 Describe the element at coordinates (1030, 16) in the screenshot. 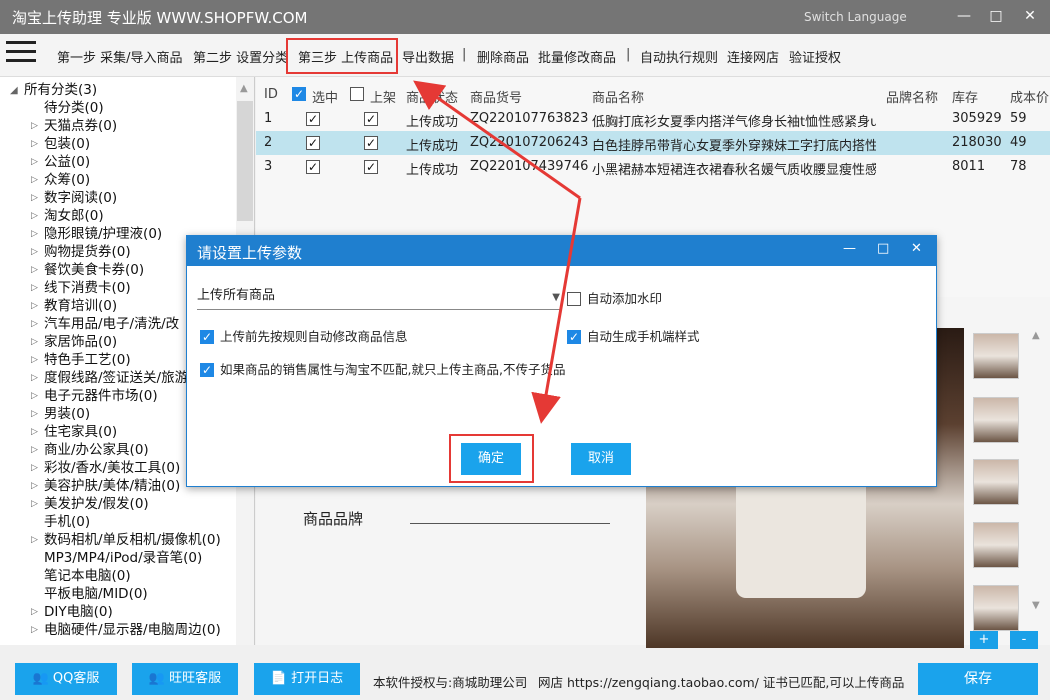

I see `close-button: ✕` at that location.